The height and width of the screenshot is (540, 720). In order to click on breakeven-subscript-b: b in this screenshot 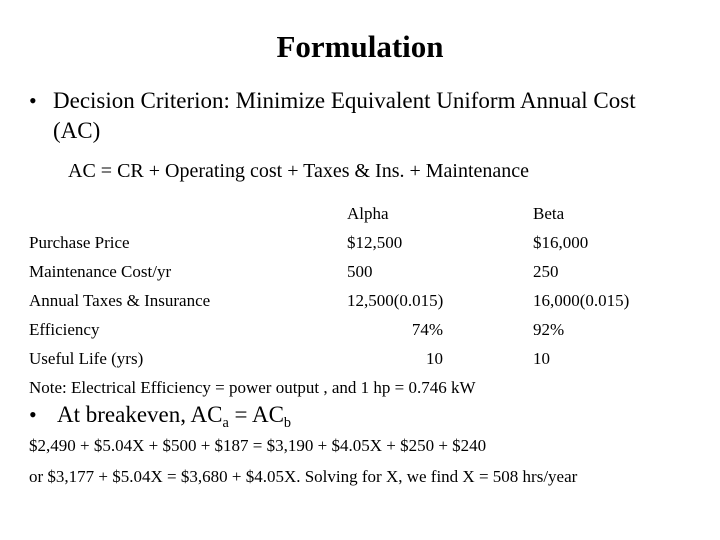, I will do `click(287, 422)`.